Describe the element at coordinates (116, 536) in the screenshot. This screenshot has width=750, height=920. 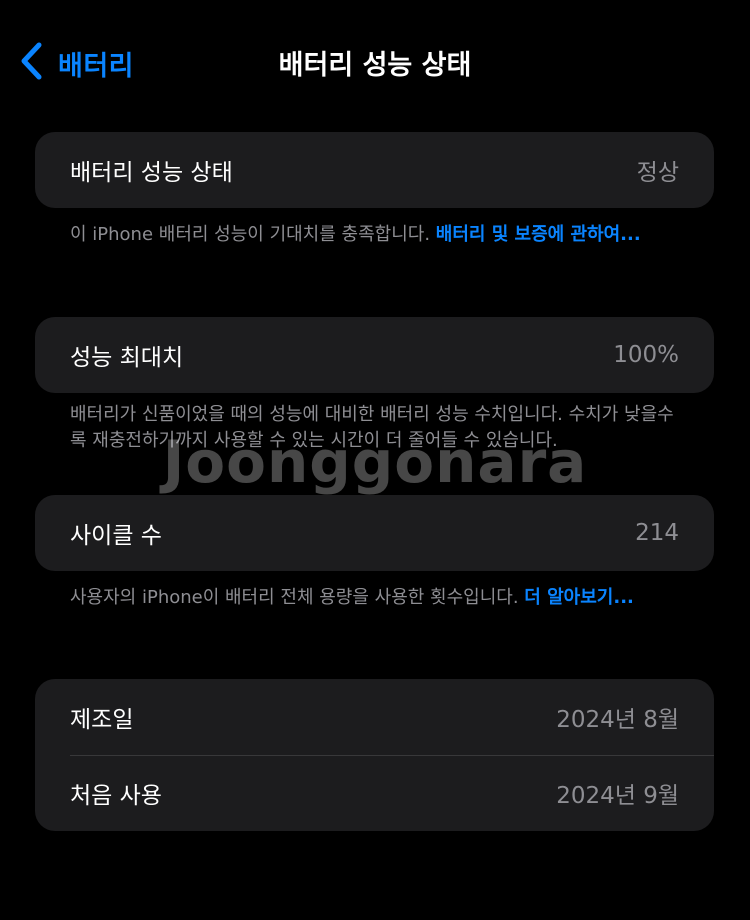
I see `cycle-count-label: 사이클 수` at that location.